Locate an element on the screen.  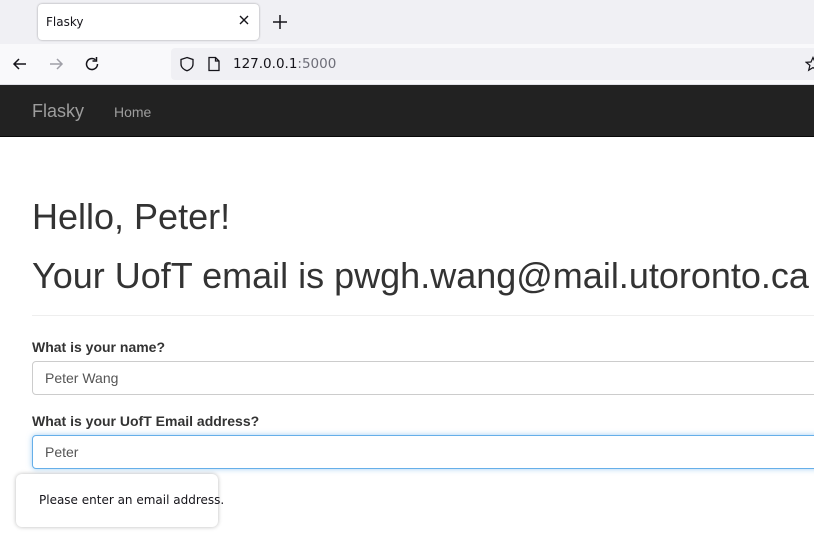
url-bar: 127.0.0.1:5000 is located at coordinates (492, 64).